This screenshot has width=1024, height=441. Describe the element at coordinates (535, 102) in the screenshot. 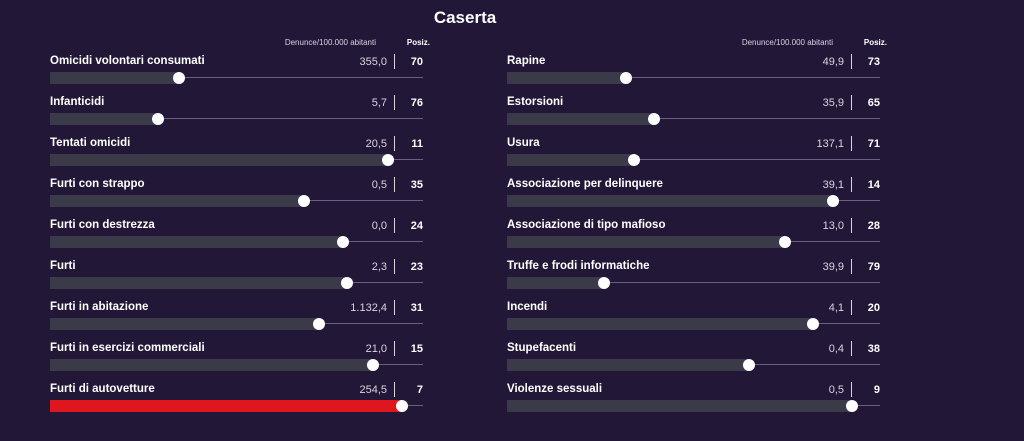

I see `crime-label: Estorsioni` at that location.